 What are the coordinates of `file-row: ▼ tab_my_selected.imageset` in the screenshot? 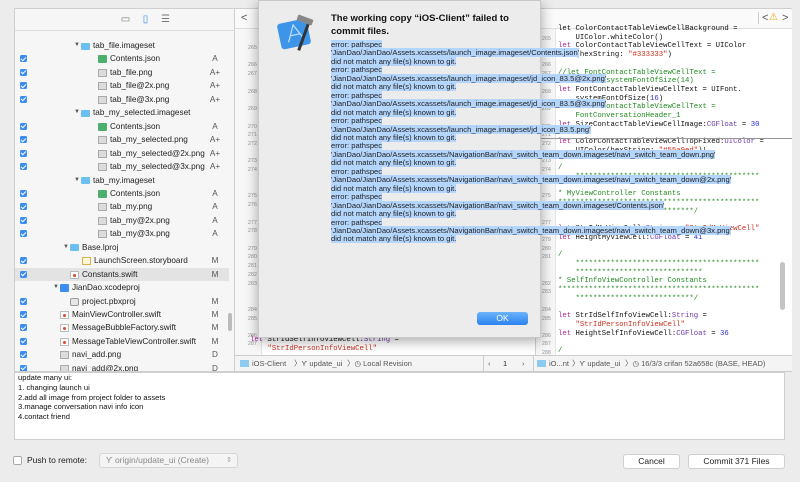 It's located at (122, 112).